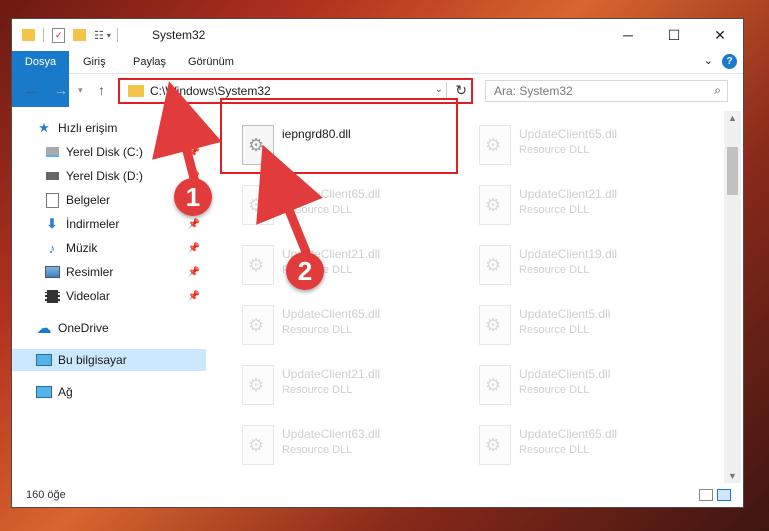 Image resolution: width=769 pixels, height=531 pixels. Describe the element at coordinates (187, 136) in the screenshot. I see `arrow-to-address-bar` at that location.